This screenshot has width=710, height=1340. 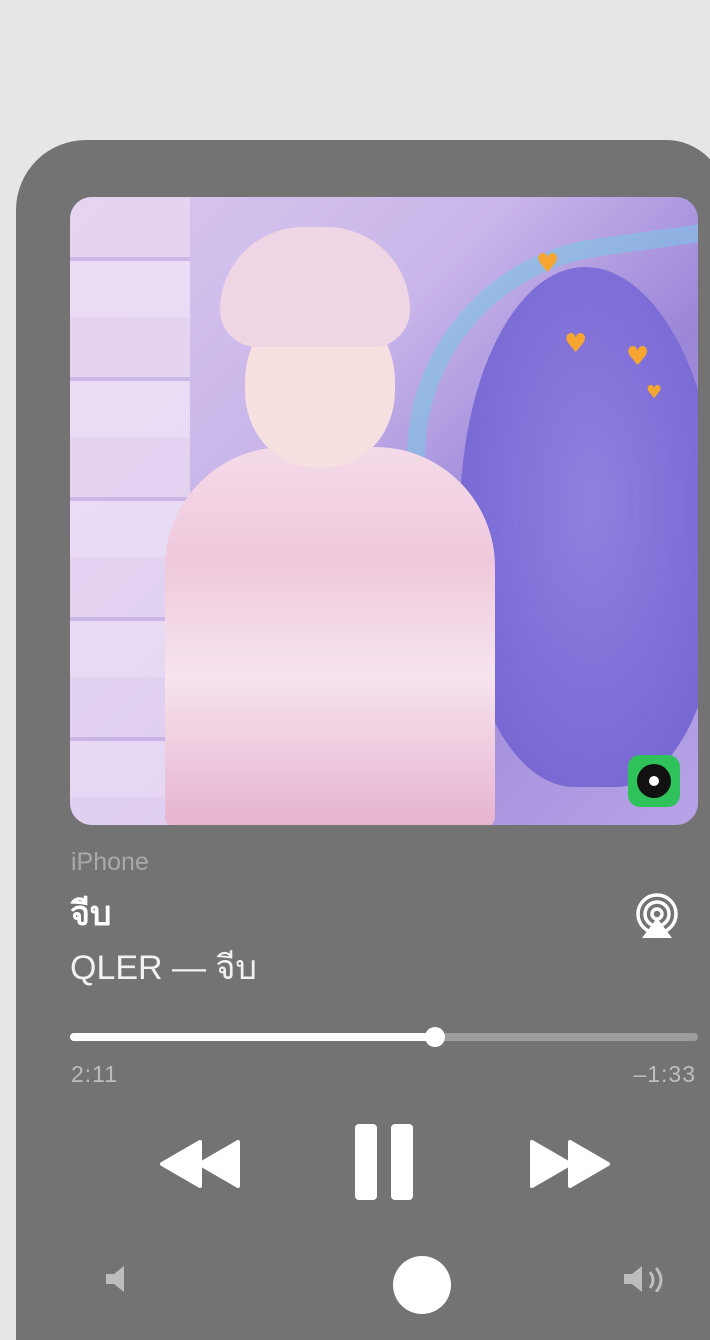 I want to click on pause-button, so click(x=384, y=1162).